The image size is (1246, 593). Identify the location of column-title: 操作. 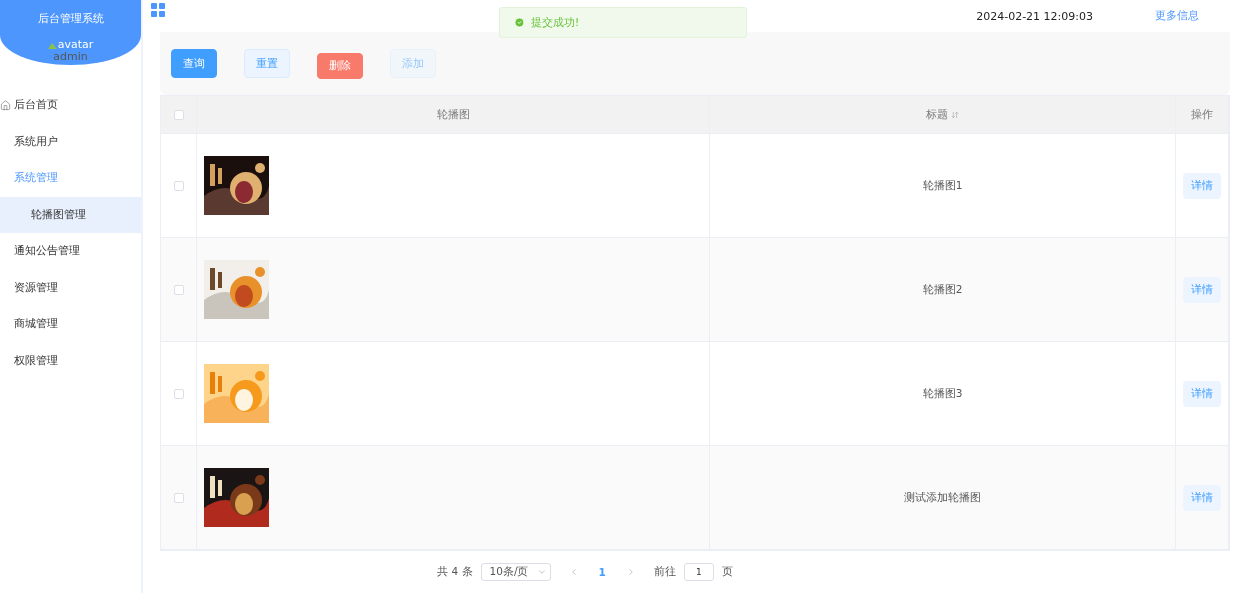
(1202, 114).